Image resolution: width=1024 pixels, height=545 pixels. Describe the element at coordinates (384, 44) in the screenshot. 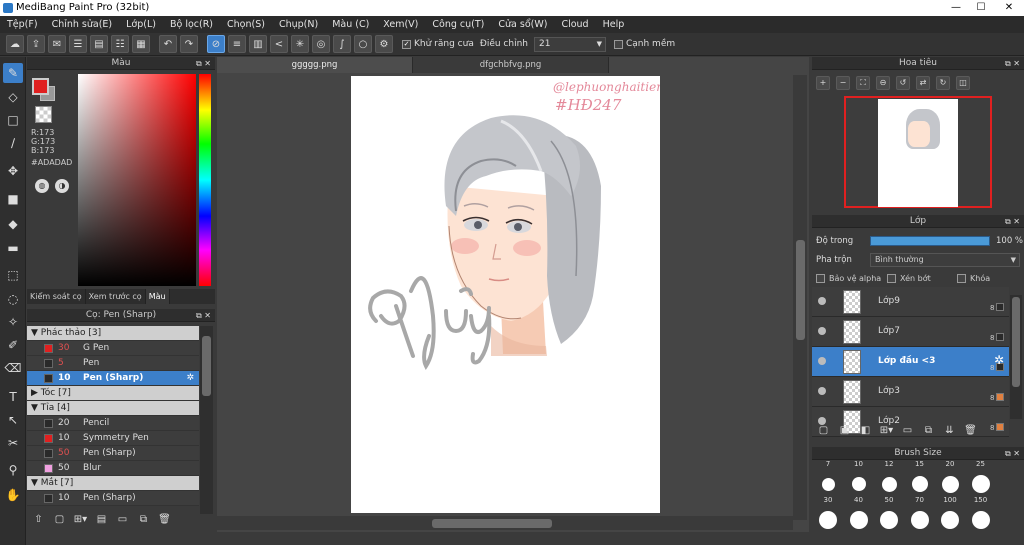

I see `settings-snap-icon: ⚙` at that location.